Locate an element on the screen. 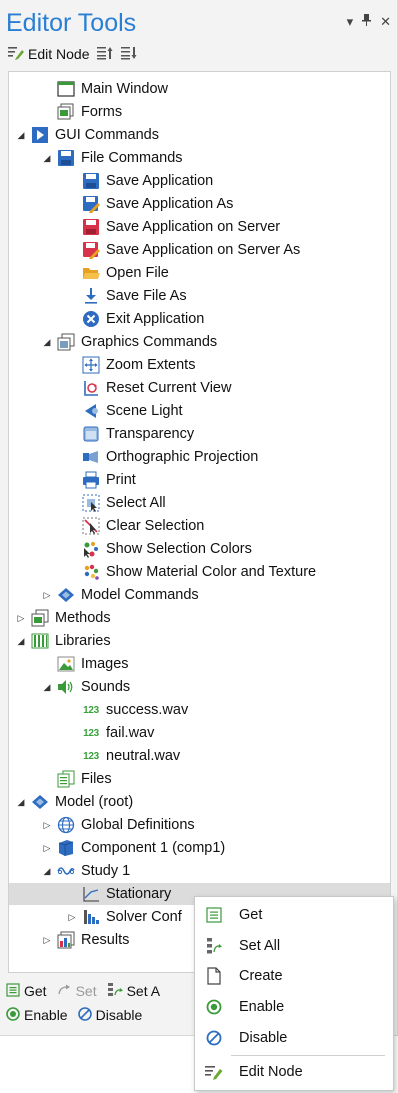 The width and height of the screenshot is (398, 1093). menu-item-get: Get is located at coordinates (294, 915).